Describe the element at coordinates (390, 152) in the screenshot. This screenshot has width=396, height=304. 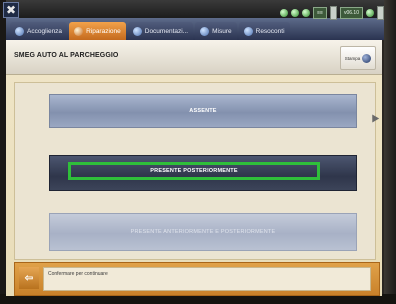
I see `monitor-bezel-right` at that location.